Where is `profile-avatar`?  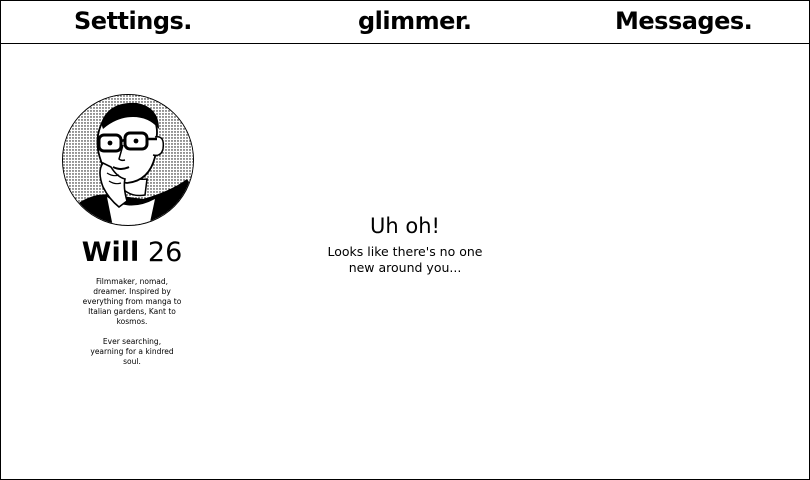
profile-avatar is located at coordinates (128, 160).